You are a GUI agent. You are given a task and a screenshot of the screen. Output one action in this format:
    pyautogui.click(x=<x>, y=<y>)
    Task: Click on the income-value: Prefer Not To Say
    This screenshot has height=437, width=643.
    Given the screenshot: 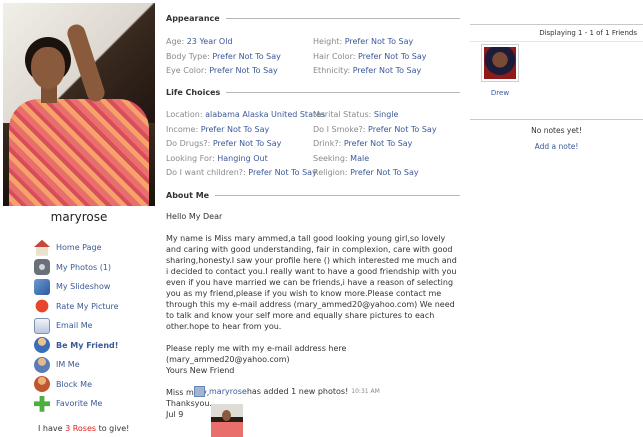 What is the action you would take?
    pyautogui.click(x=235, y=129)
    